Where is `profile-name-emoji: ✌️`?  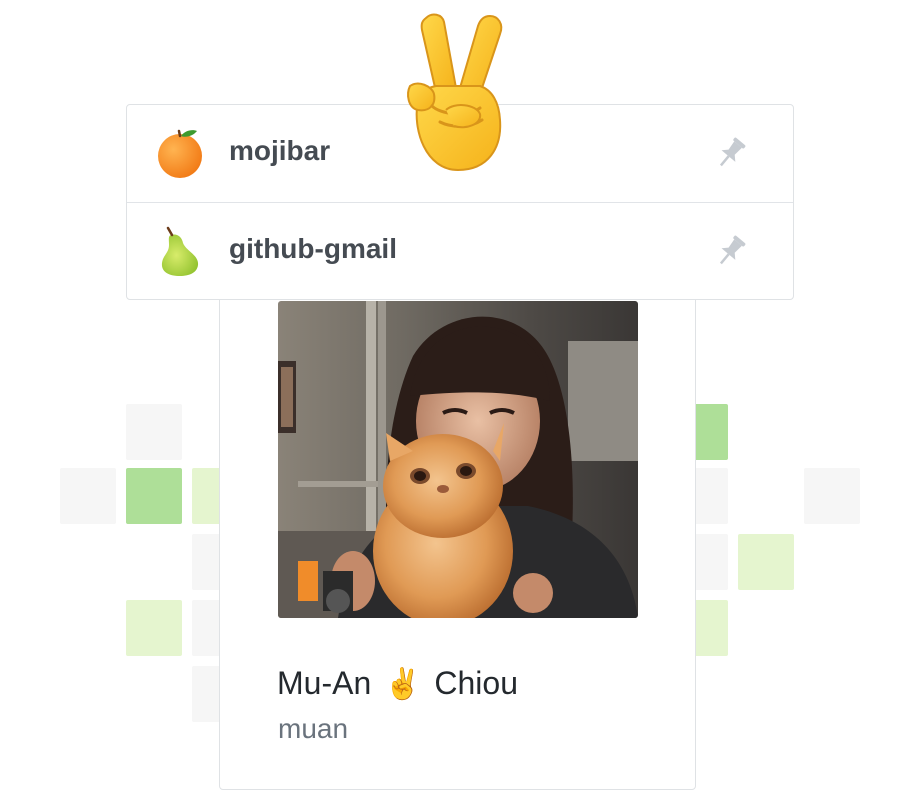 profile-name-emoji: ✌️ is located at coordinates (403, 684).